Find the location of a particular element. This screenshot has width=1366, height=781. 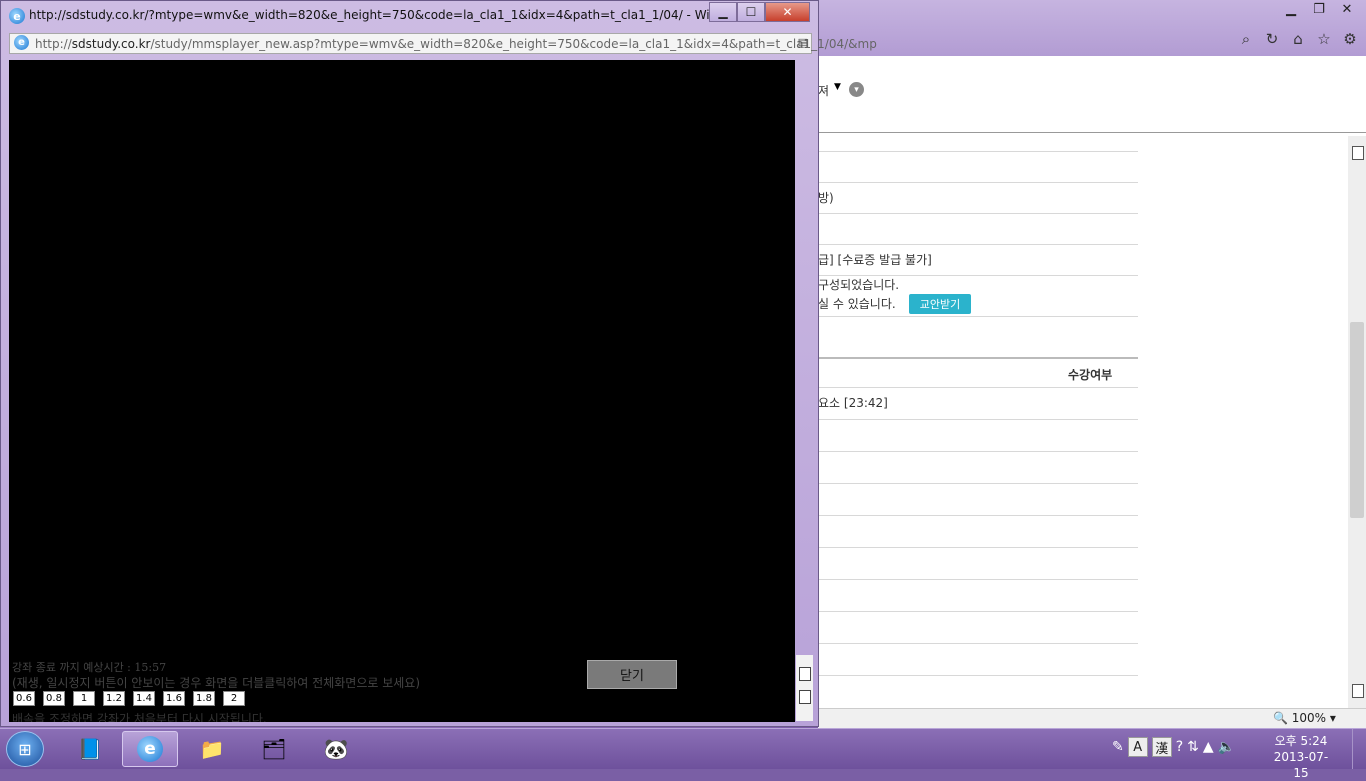

maximize-button: ☐ is located at coordinates (751, 12).